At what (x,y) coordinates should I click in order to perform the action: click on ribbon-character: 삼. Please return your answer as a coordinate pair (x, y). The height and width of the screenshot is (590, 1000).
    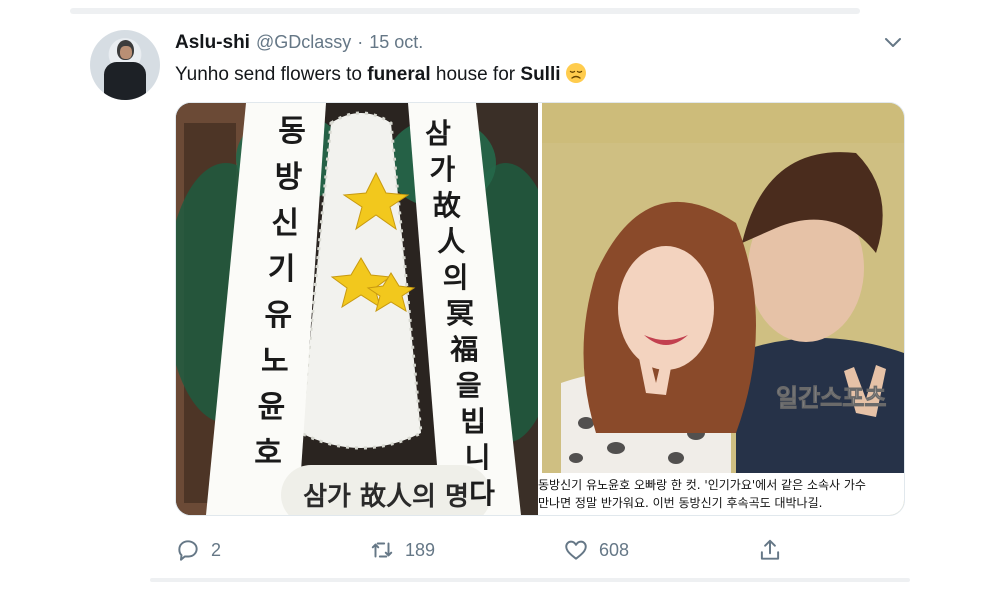
    Looking at the image, I should click on (438, 133).